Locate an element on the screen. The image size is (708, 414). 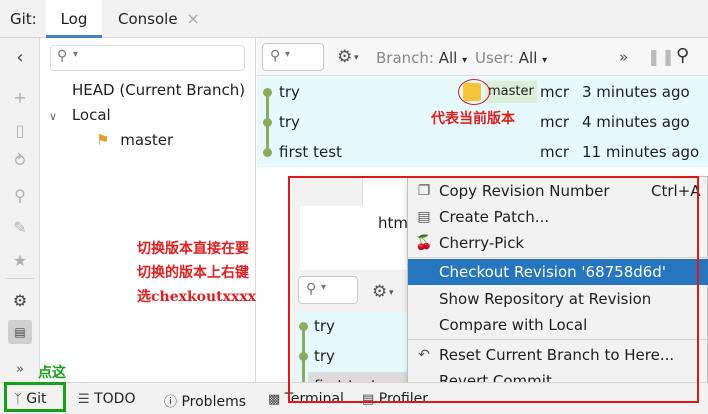
expand-icon: » is located at coordinates (20, 370).